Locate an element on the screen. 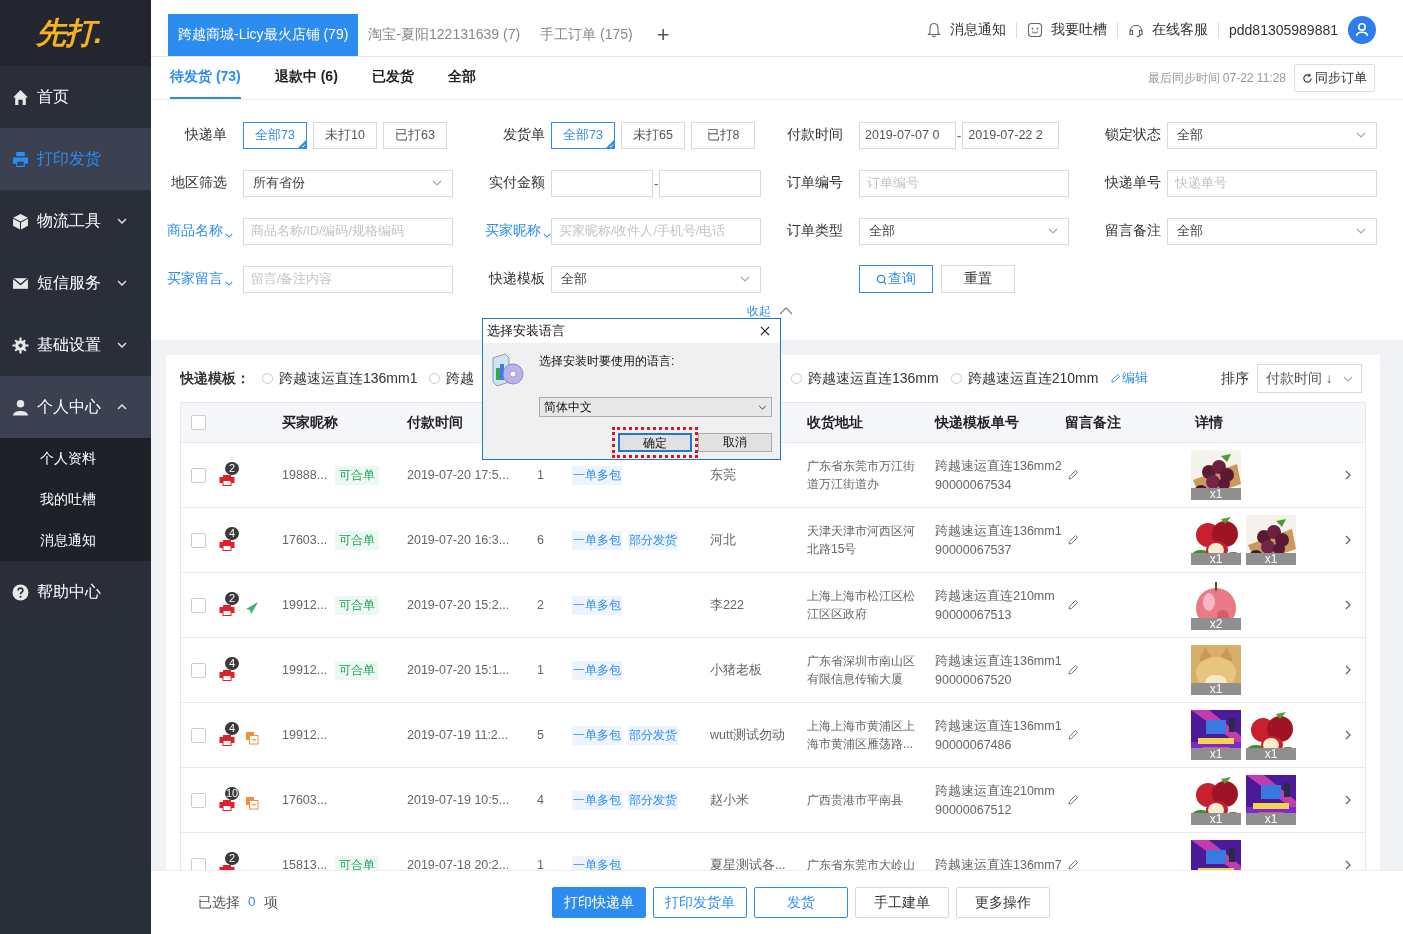 The height and width of the screenshot is (934, 1403). filter-dropdown: 商品名称 is located at coordinates (200, 231).